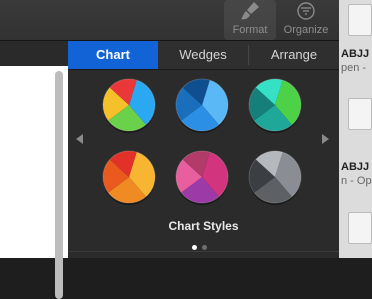 The width and height of the screenshot is (372, 299). Describe the element at coordinates (169, 20) in the screenshot. I see `toolbar: Format Organize` at that location.